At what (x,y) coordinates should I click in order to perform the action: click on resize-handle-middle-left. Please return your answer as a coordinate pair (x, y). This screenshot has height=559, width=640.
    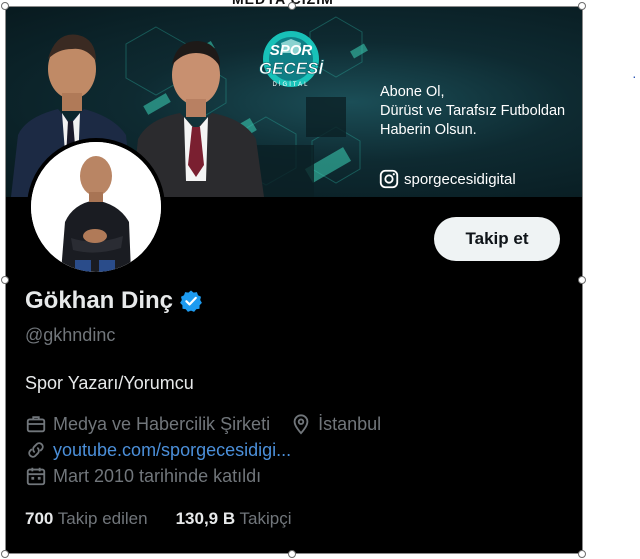
    Looking at the image, I should click on (5, 280).